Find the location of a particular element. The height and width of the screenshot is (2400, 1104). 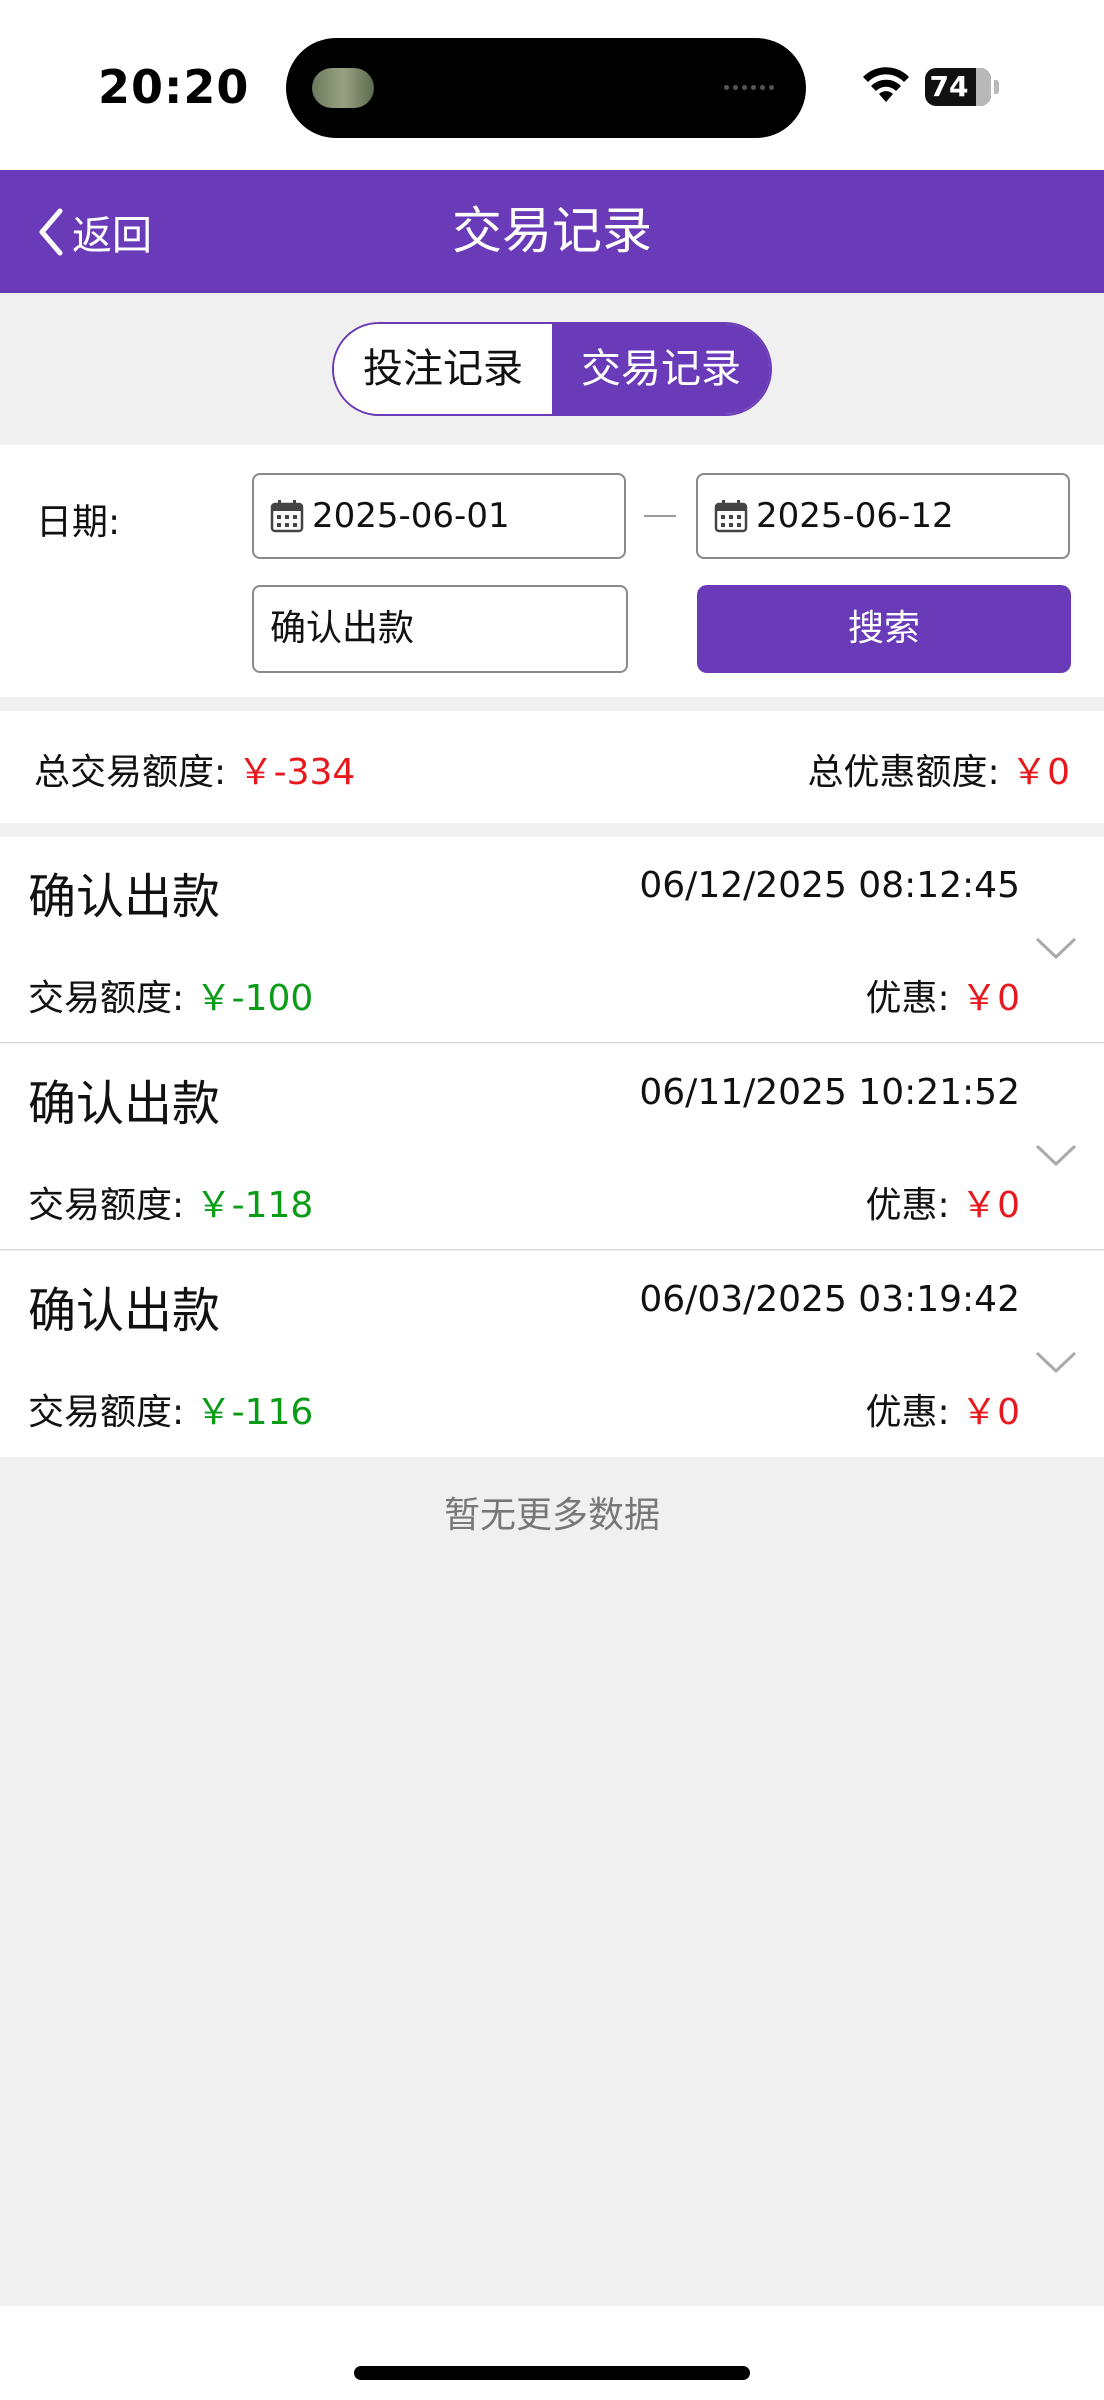

total-trade: 总交易额度: ￥-334 is located at coordinates (194, 769).